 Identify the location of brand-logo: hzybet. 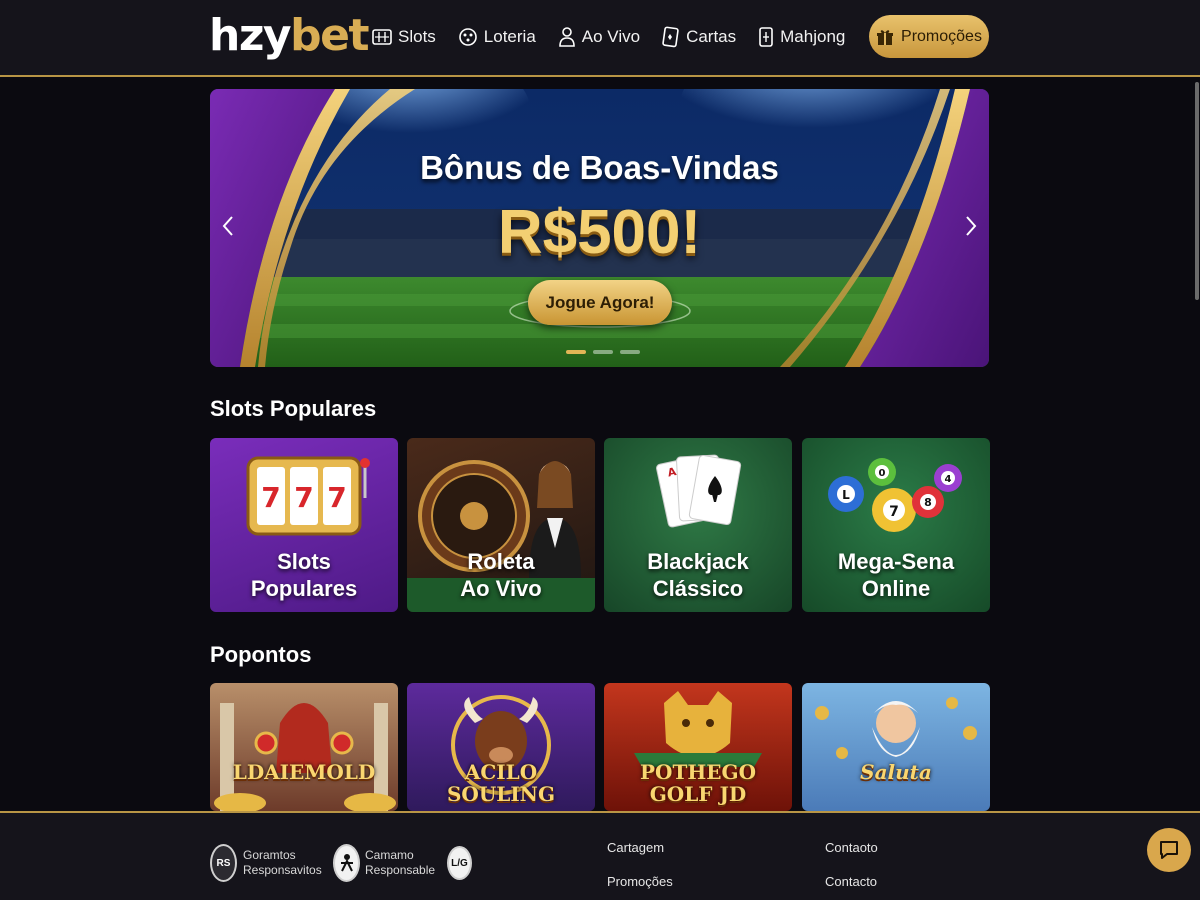
(289, 36).